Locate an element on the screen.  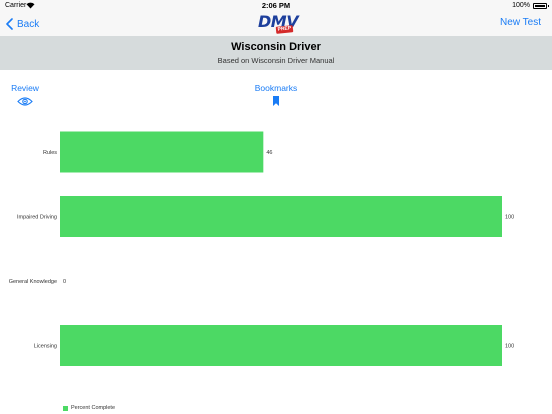
category-label: Rules is located at coordinates (50, 153).